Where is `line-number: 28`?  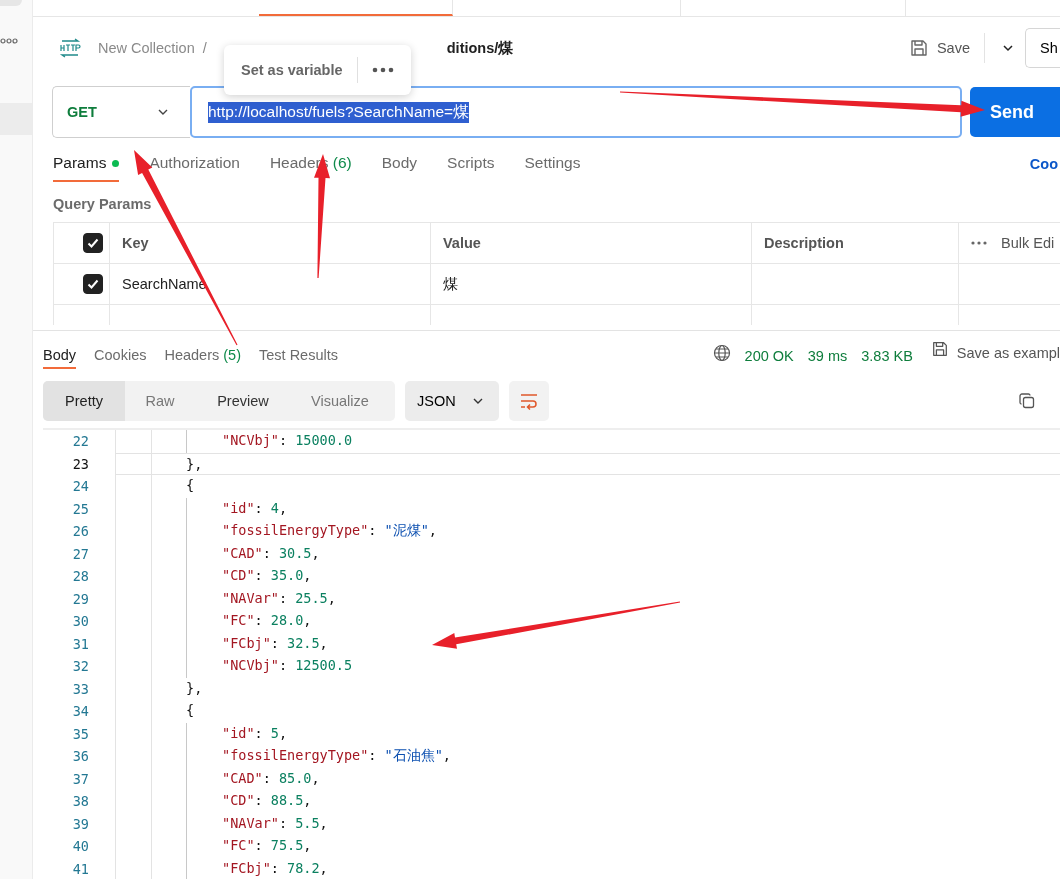 line-number: 28 is located at coordinates (80, 576).